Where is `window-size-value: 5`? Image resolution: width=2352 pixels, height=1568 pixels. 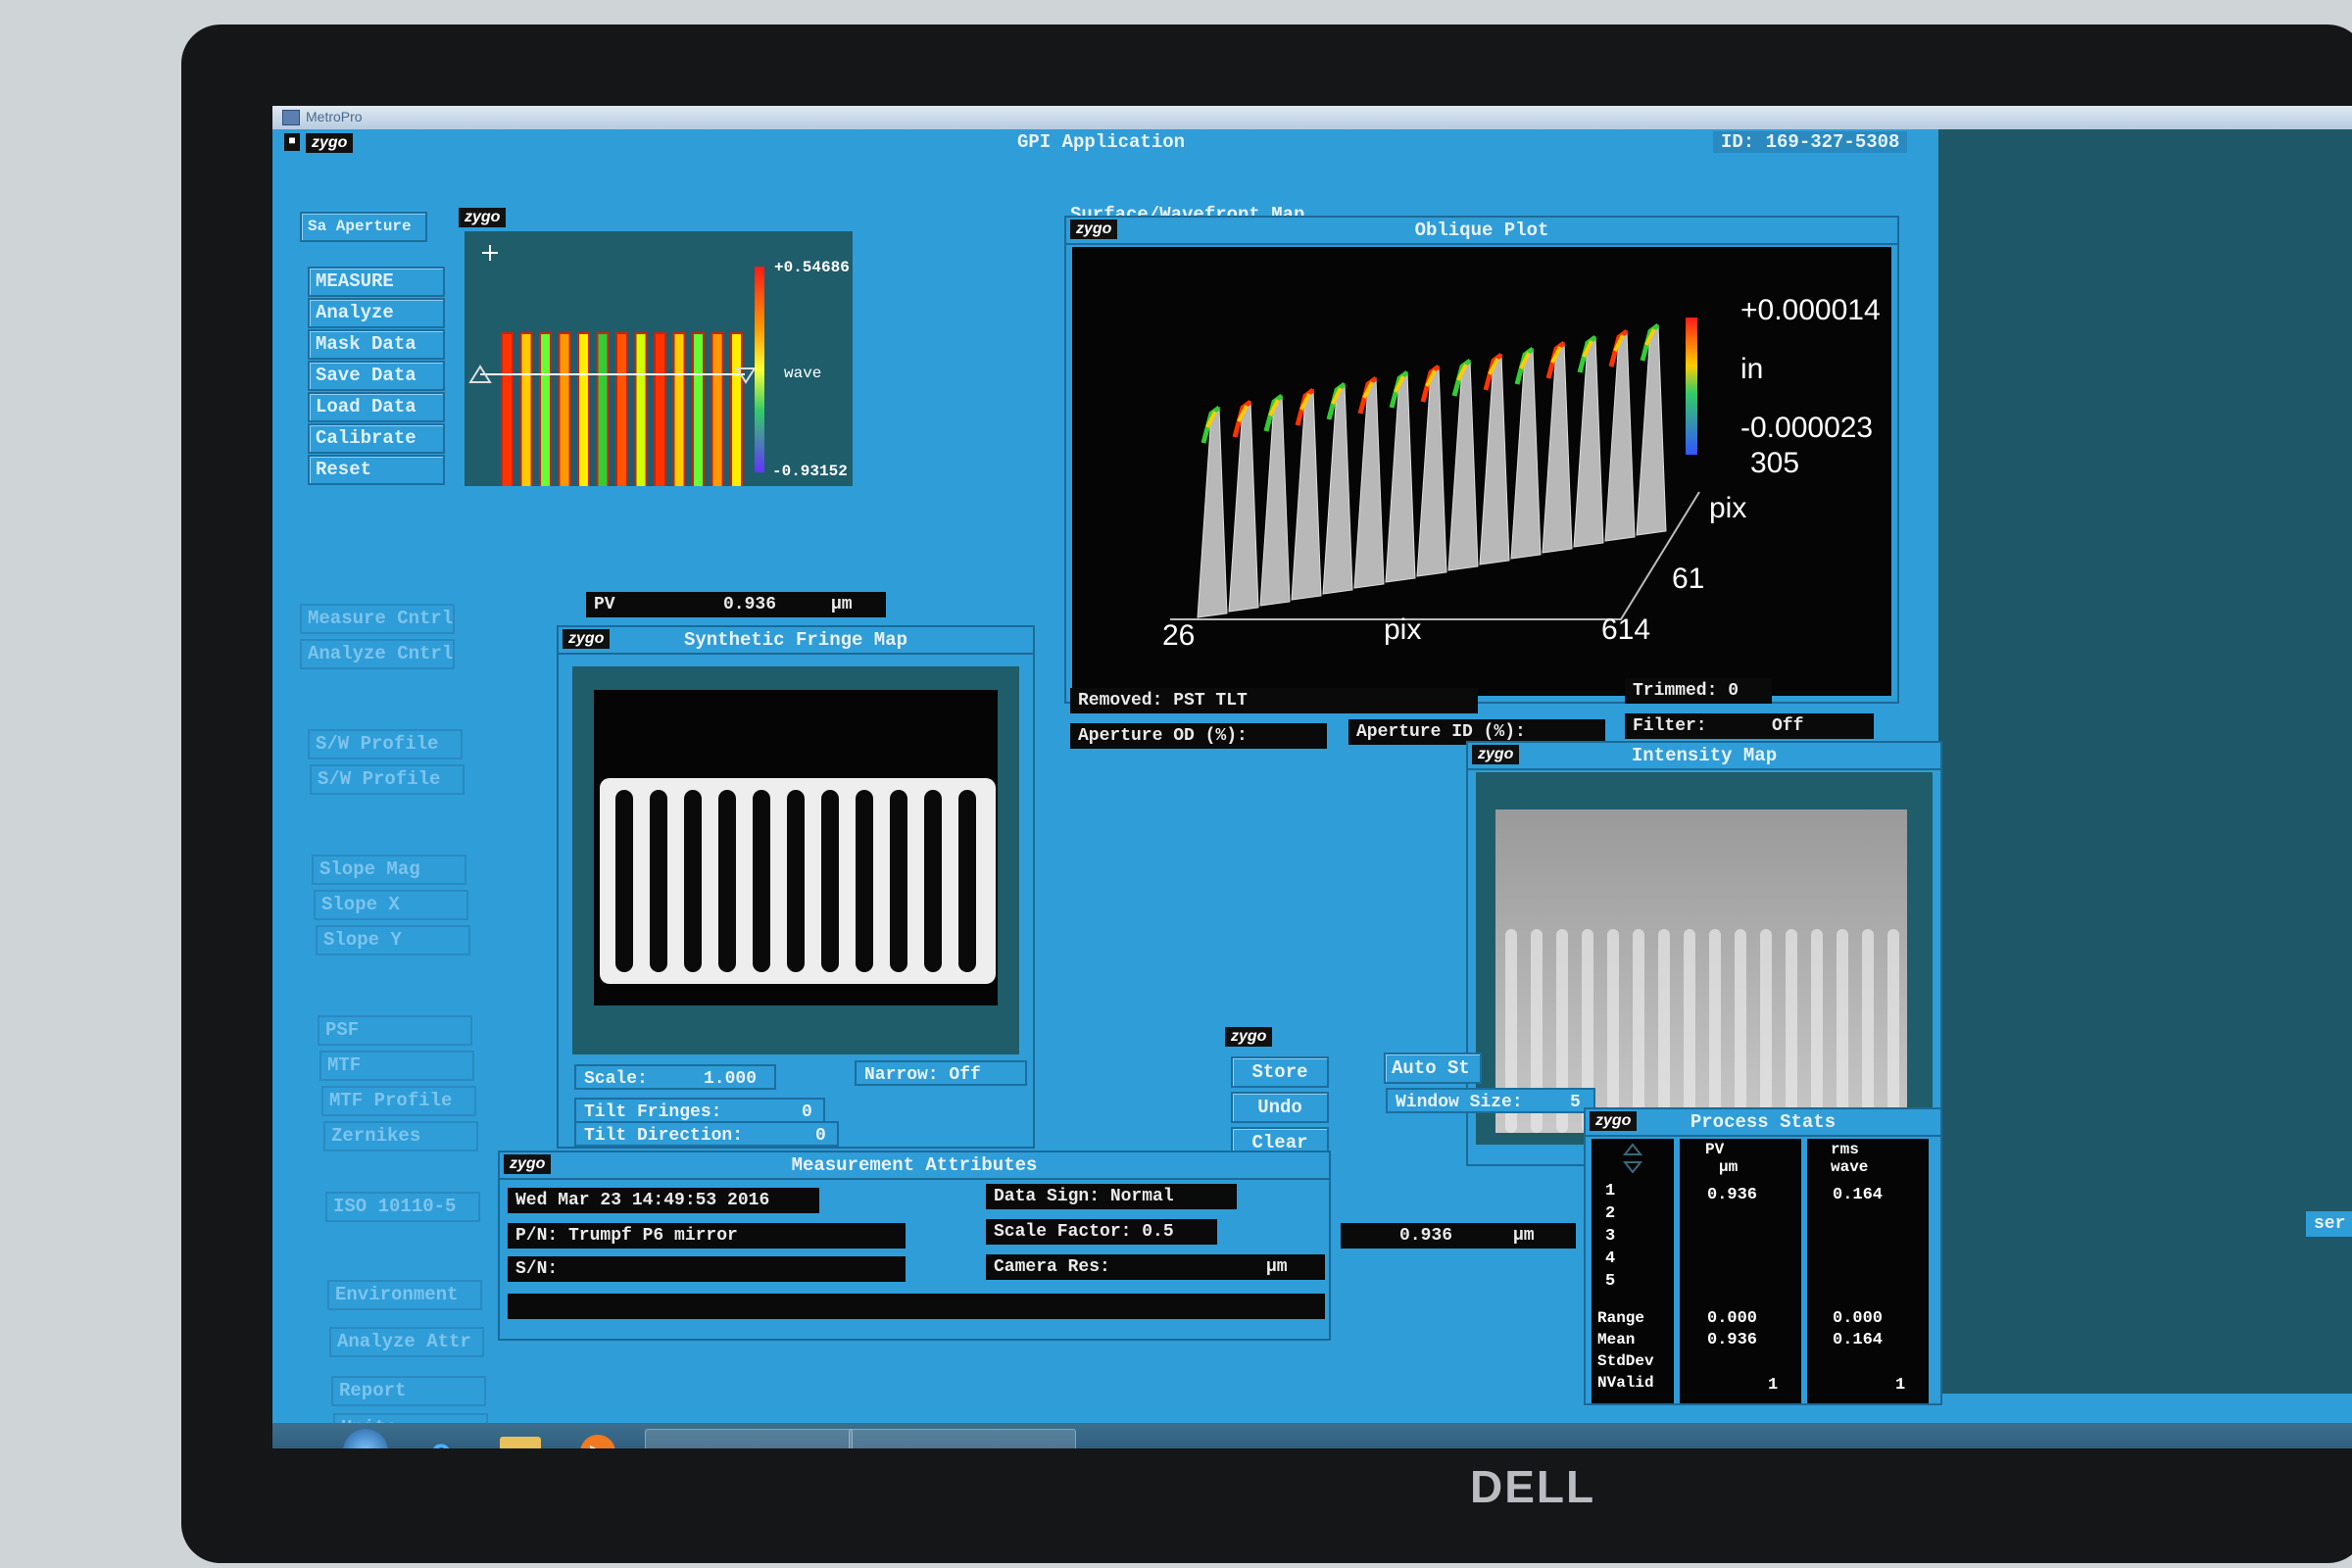 window-size-value: 5 is located at coordinates (1575, 1102).